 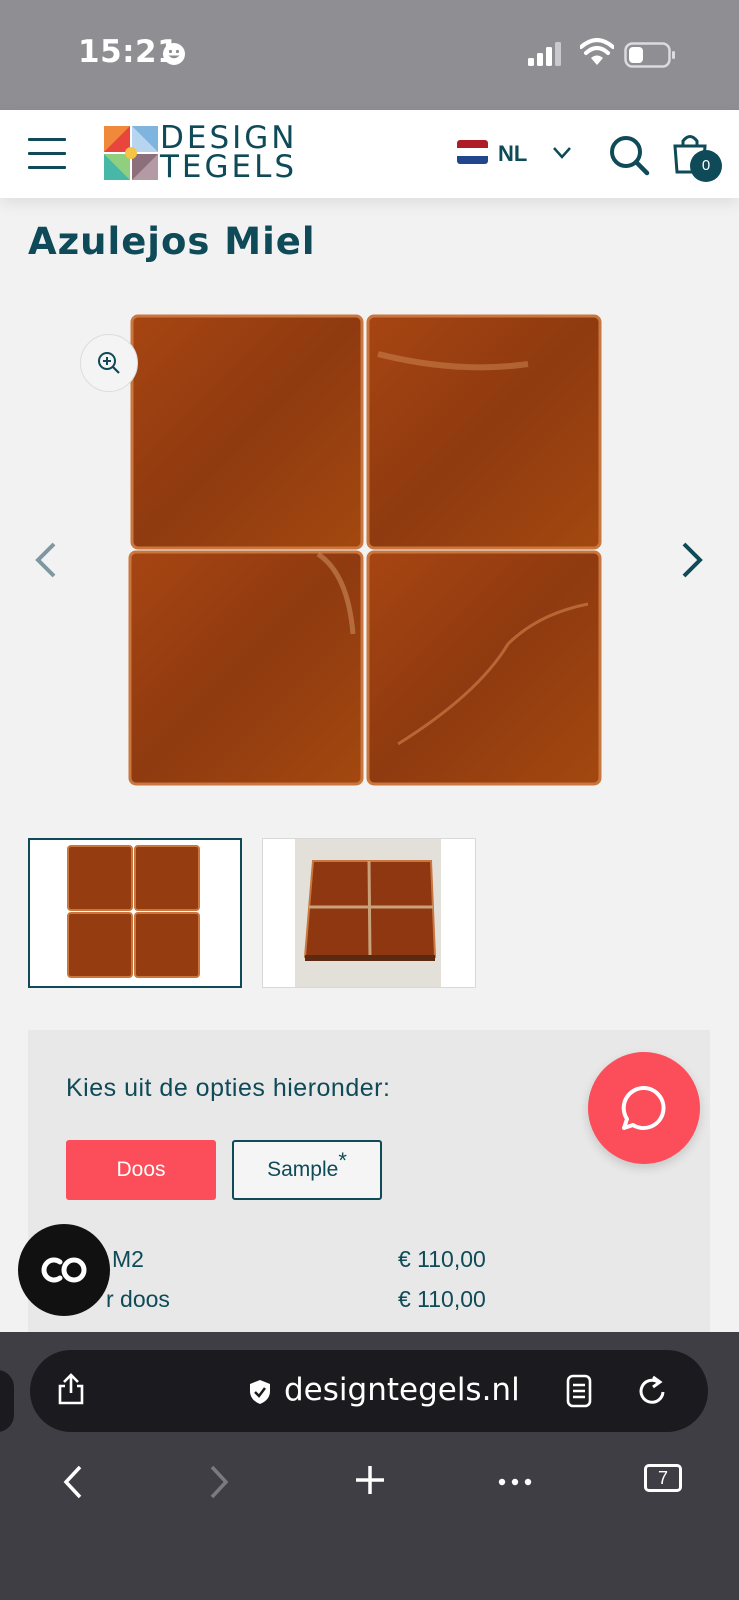 I want to click on logo-text: DESIGN TEGELS, so click(x=229, y=154).